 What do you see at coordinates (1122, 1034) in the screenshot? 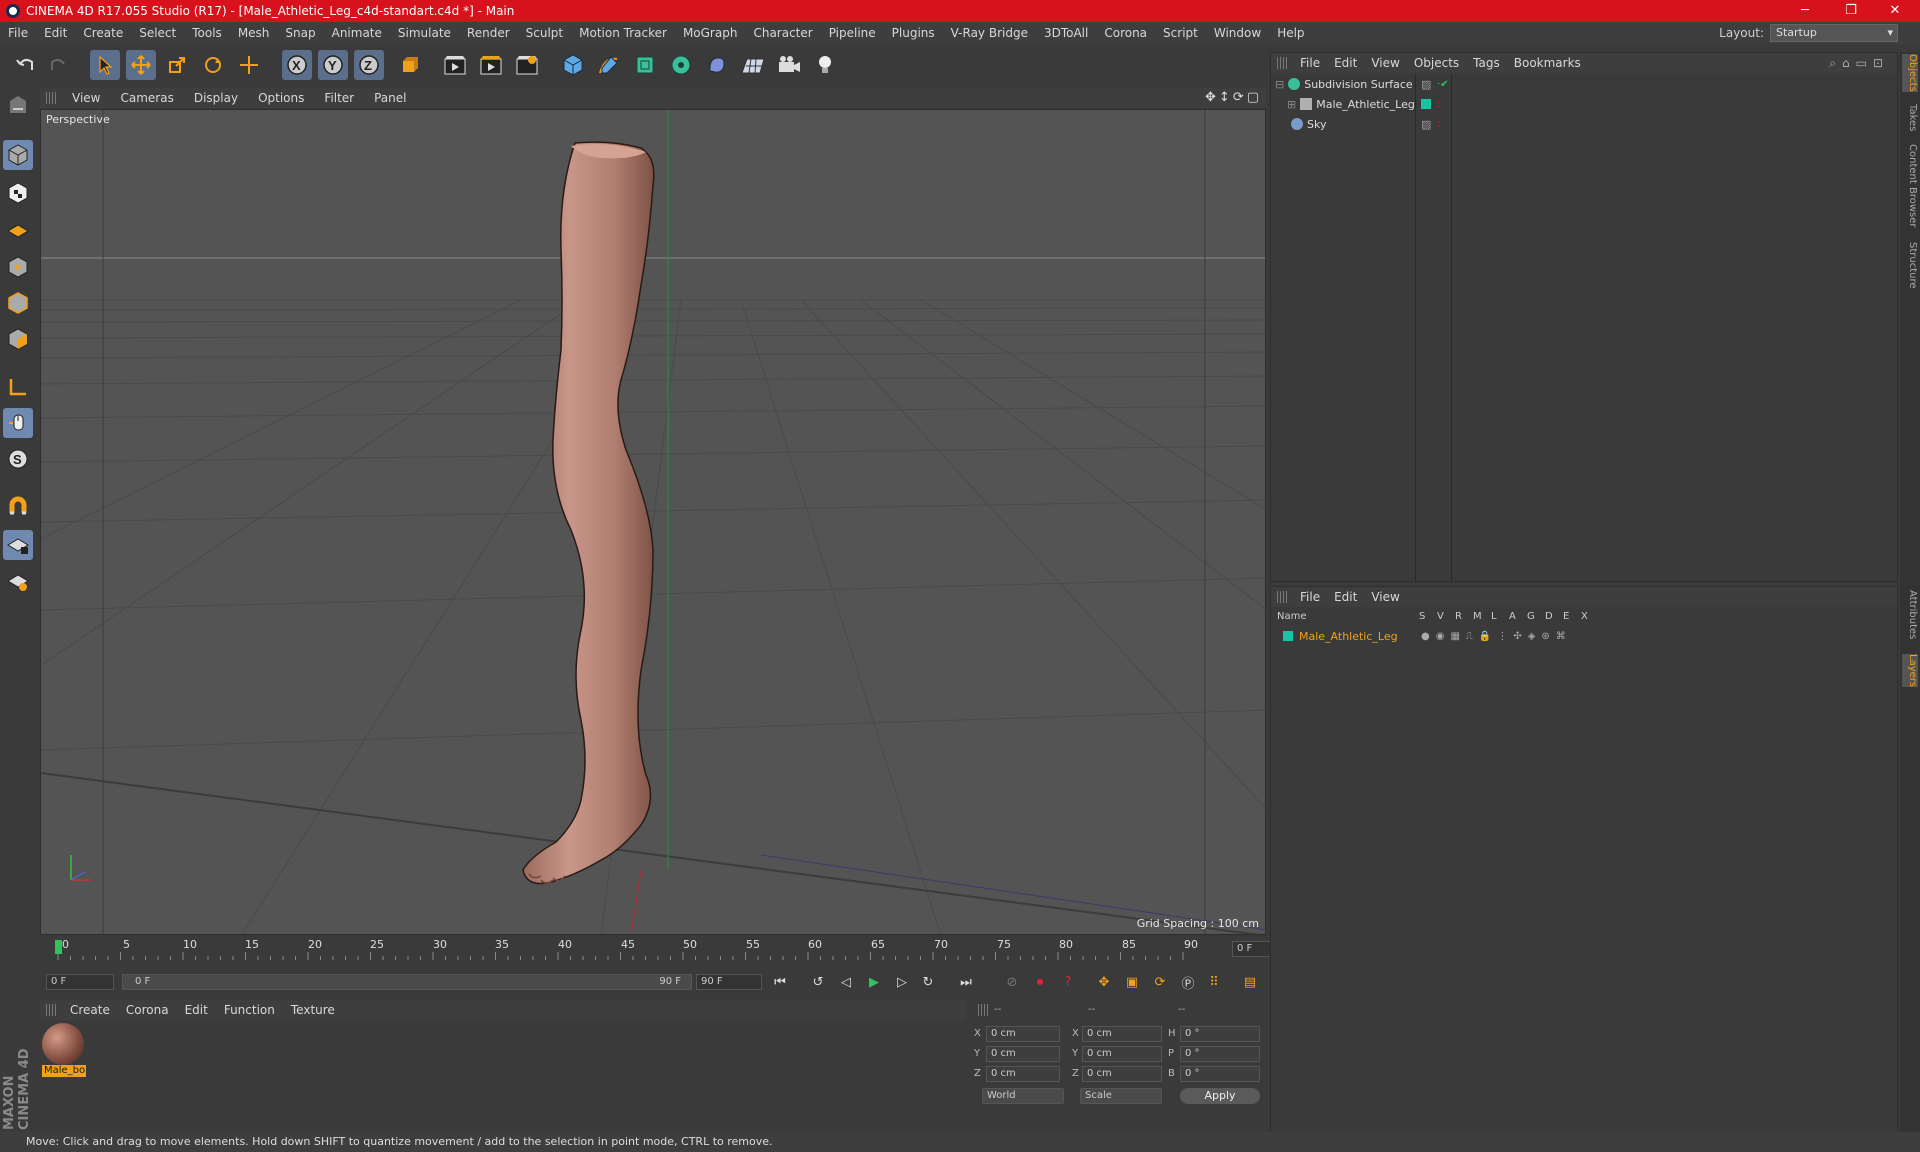
I see `size-x-field: 0 cm` at bounding box center [1122, 1034].